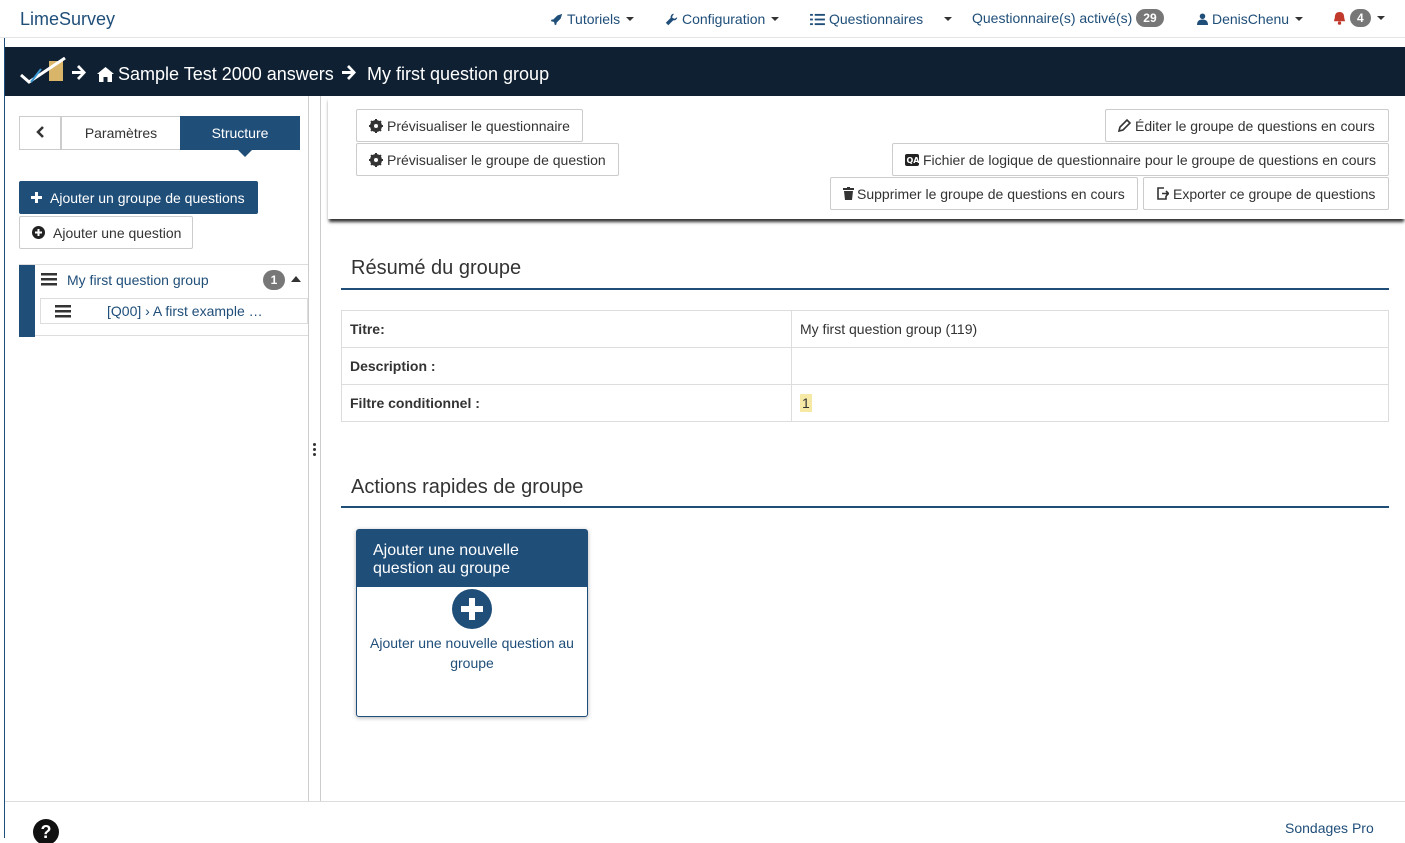 The image size is (1405, 843). Describe the element at coordinates (121, 133) in the screenshot. I see `tab-settings: Paramètres` at that location.